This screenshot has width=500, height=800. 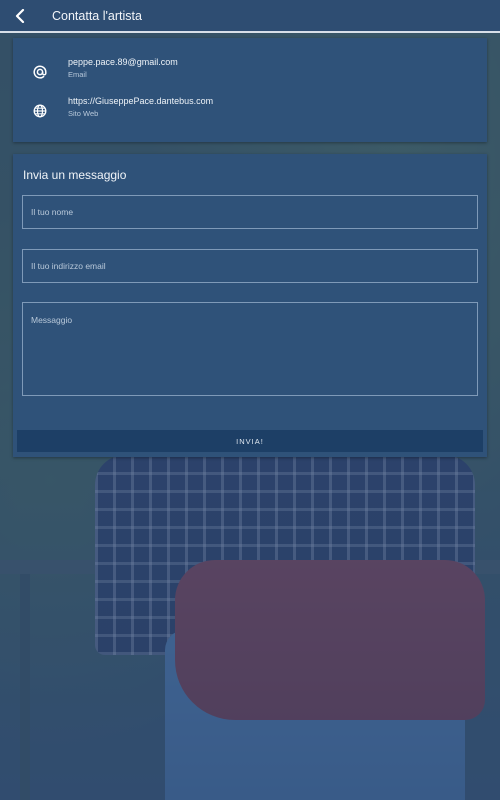 I want to click on at-sign-icon, so click(x=40, y=72).